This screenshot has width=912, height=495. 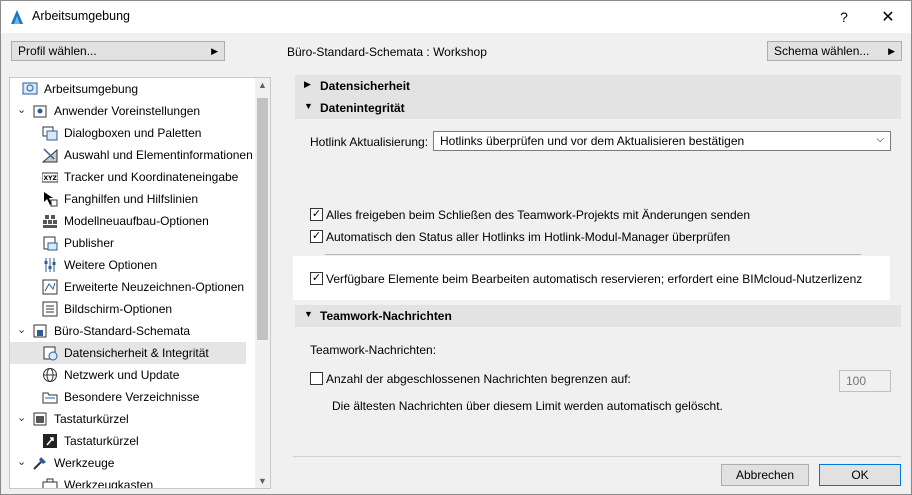 I want to click on tree-item-verzeichnisse: Besondere Verzeichnisse, so click(x=133, y=397).